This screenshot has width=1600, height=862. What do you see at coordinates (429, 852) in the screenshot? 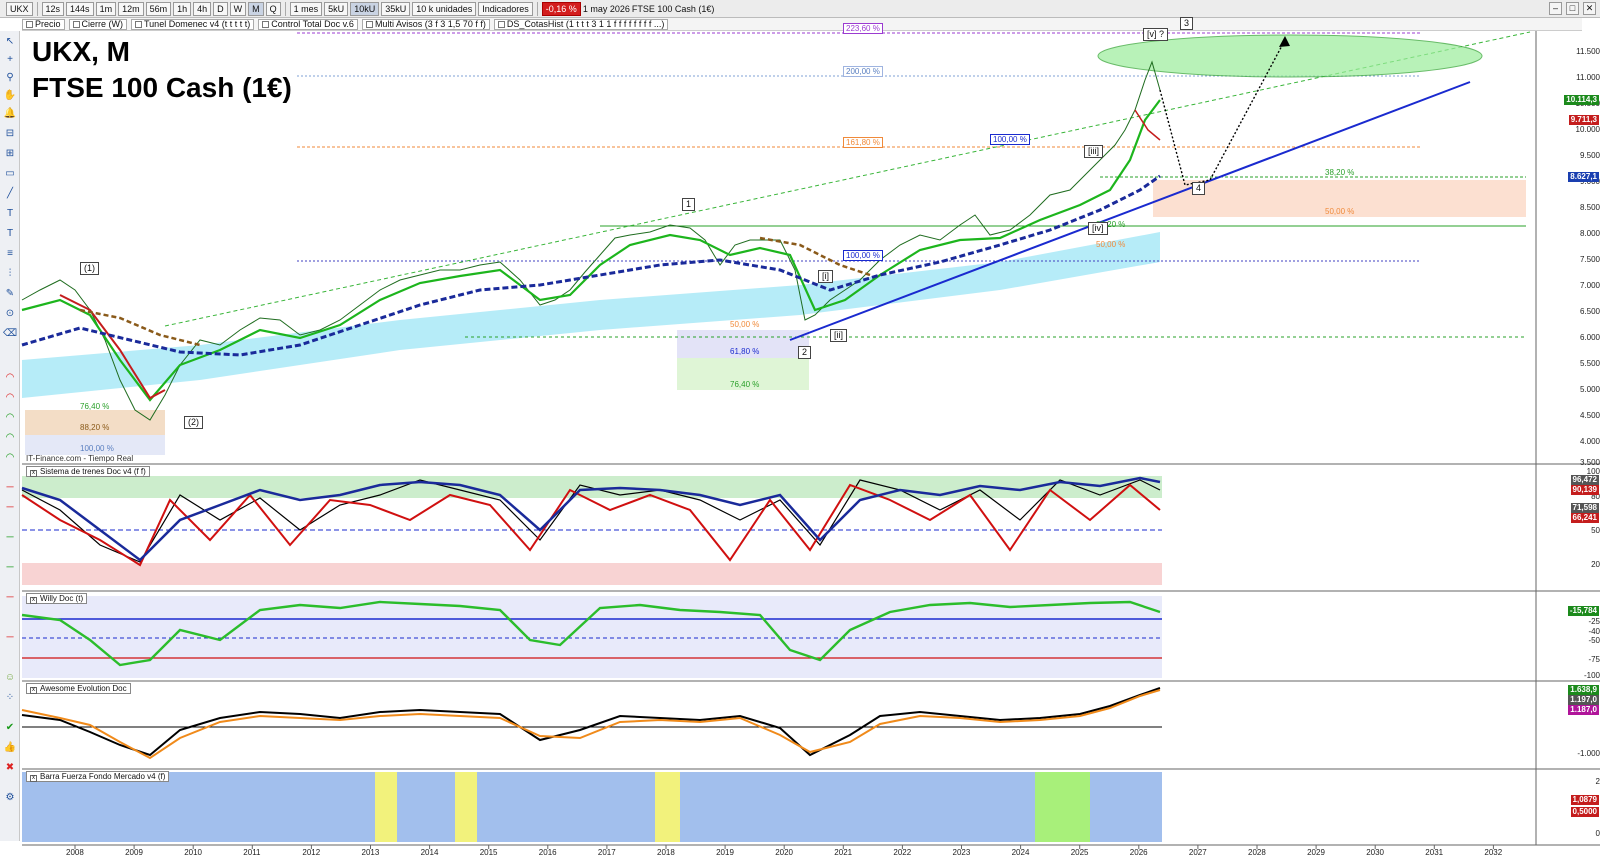
I see `year-tick: 2014` at bounding box center [429, 852].